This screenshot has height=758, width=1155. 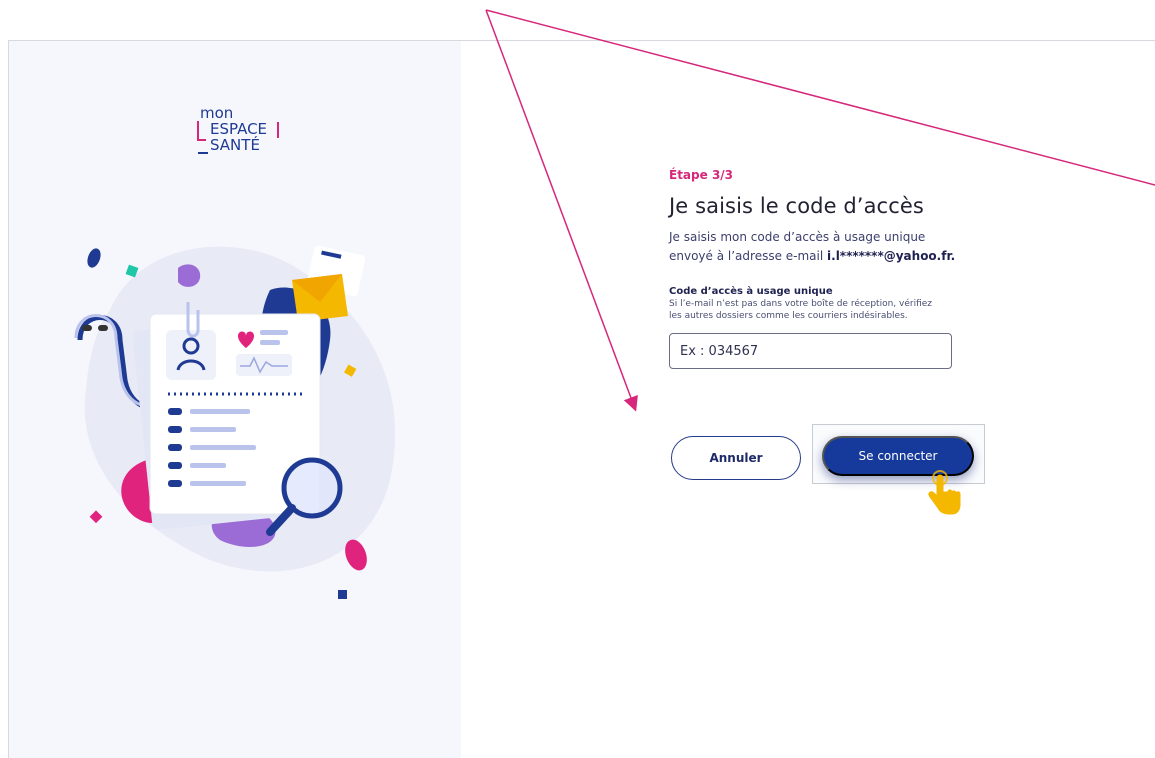 What do you see at coordinates (751, 291) in the screenshot?
I see `access-code-label: Code d’accès à usage unique` at bounding box center [751, 291].